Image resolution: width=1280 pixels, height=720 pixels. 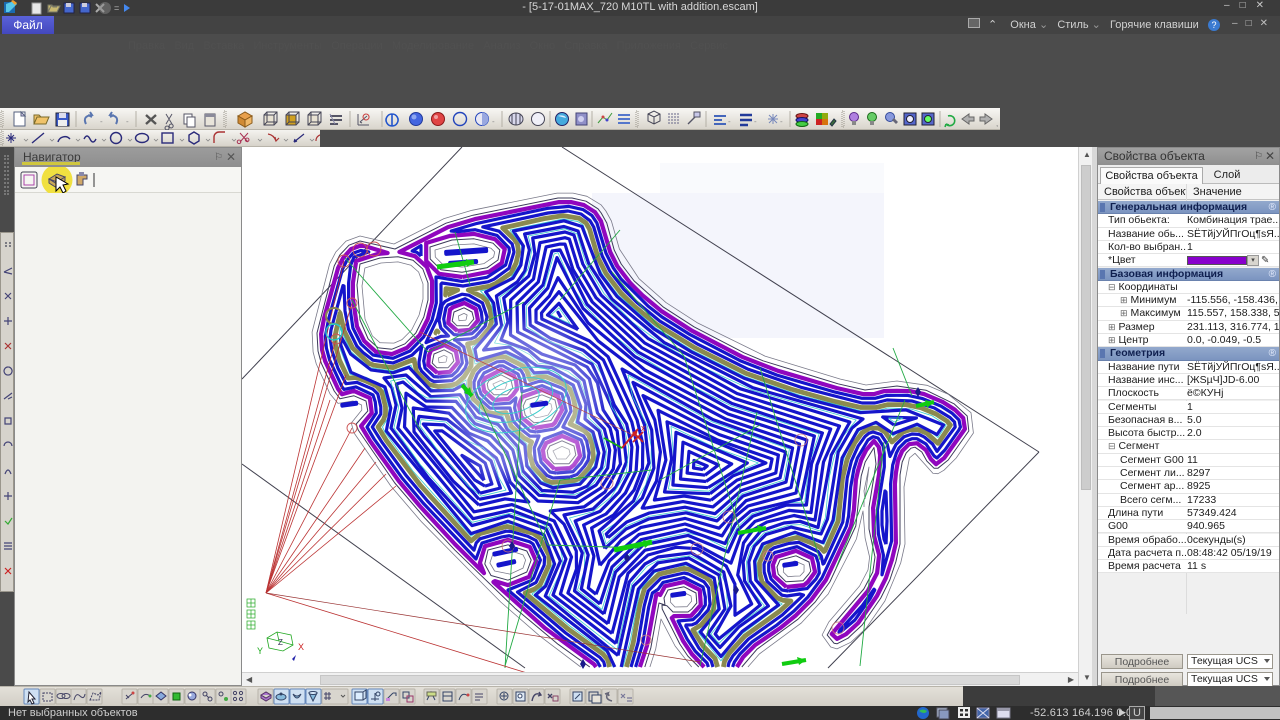 I want to click on svg-text: X, so click(x=301, y=647).